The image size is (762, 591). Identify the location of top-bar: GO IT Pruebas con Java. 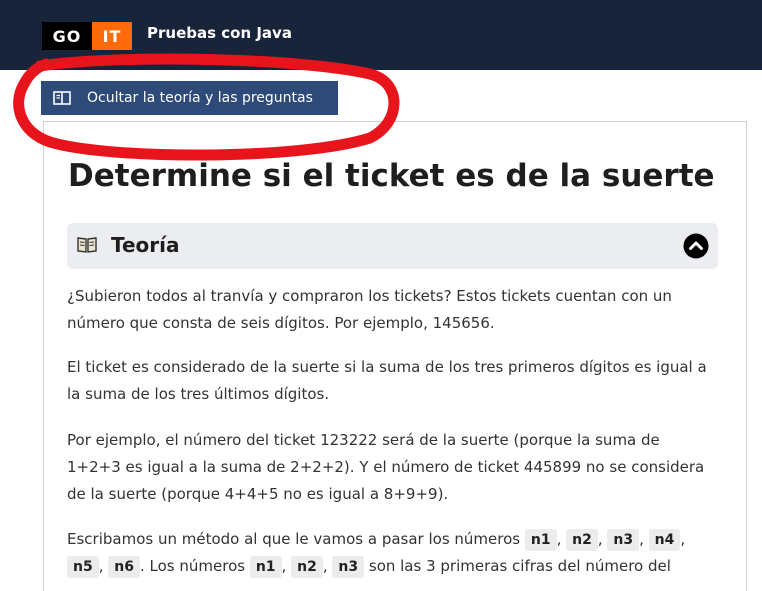
(381, 35).